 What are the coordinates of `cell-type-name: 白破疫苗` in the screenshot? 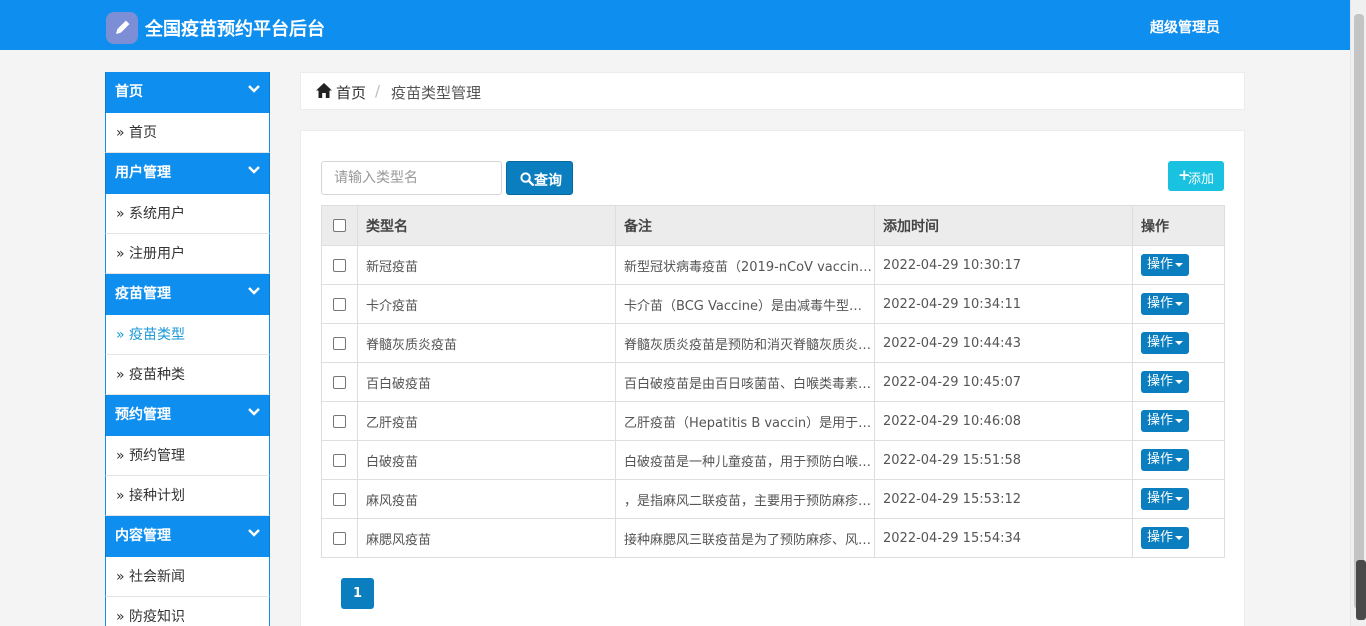 It's located at (486, 460).